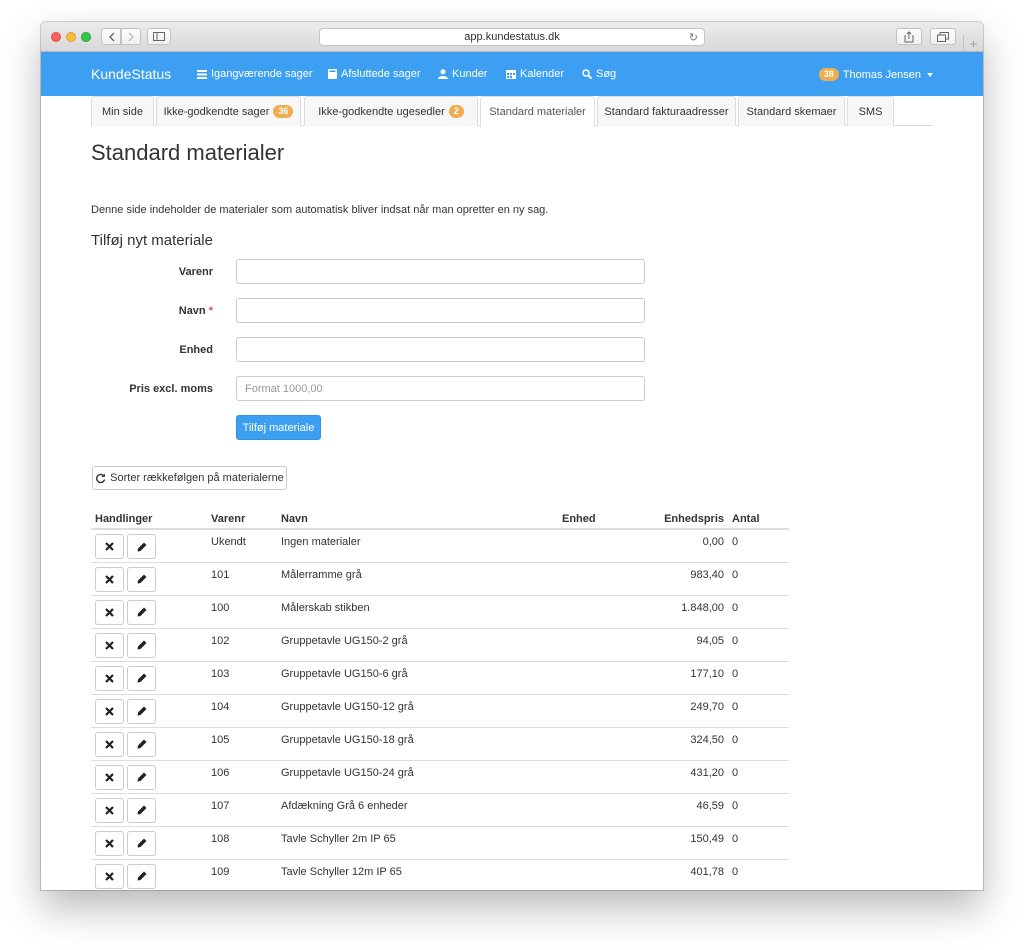  I want to click on add-material-button: Tilføj materiale, so click(278, 427).